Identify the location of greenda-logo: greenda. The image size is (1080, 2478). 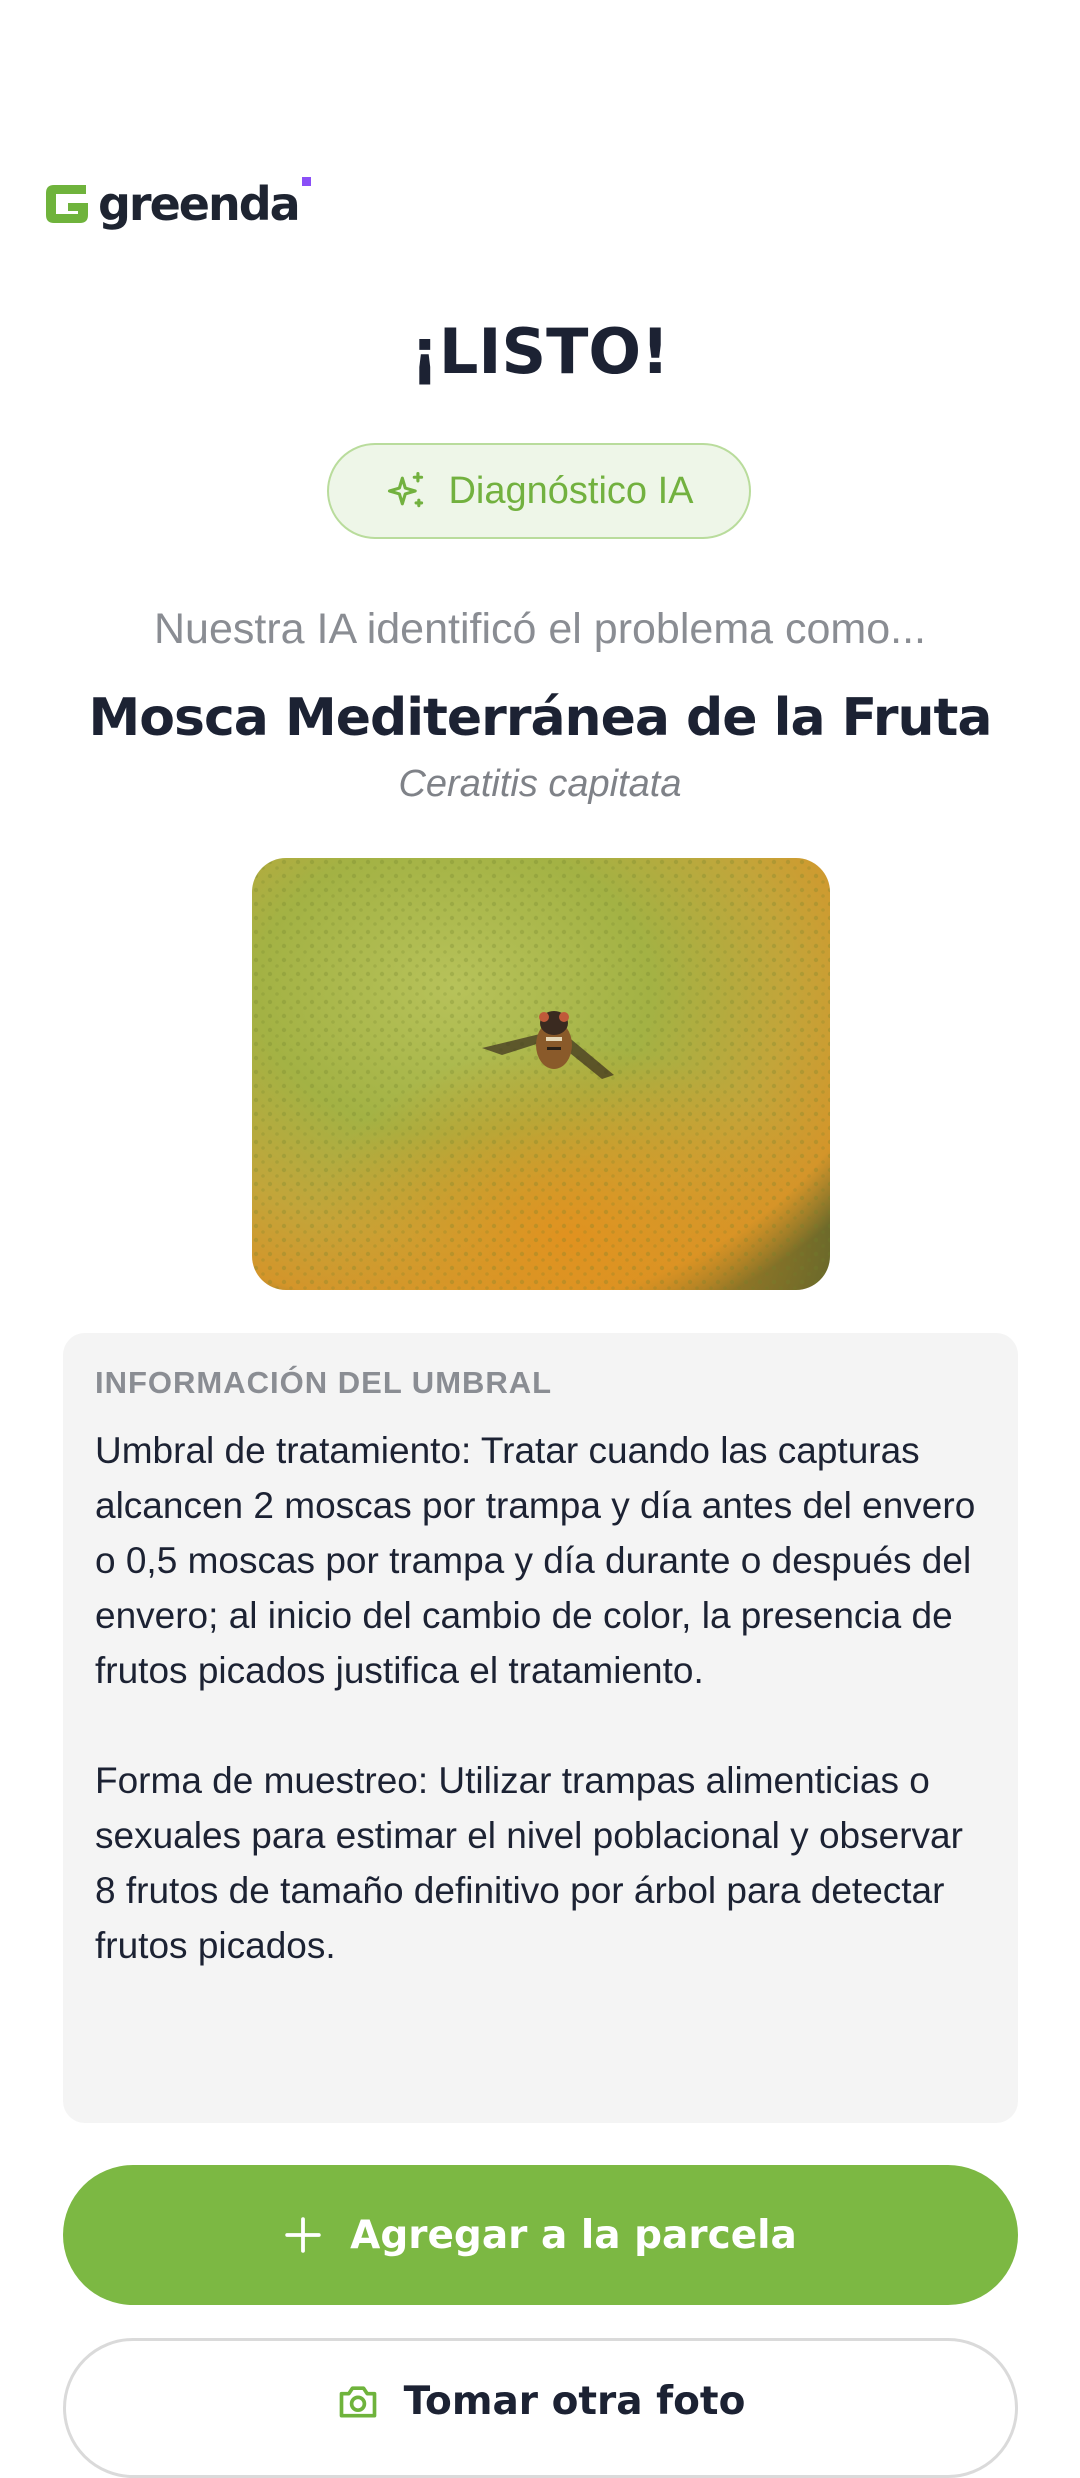
(176, 203).